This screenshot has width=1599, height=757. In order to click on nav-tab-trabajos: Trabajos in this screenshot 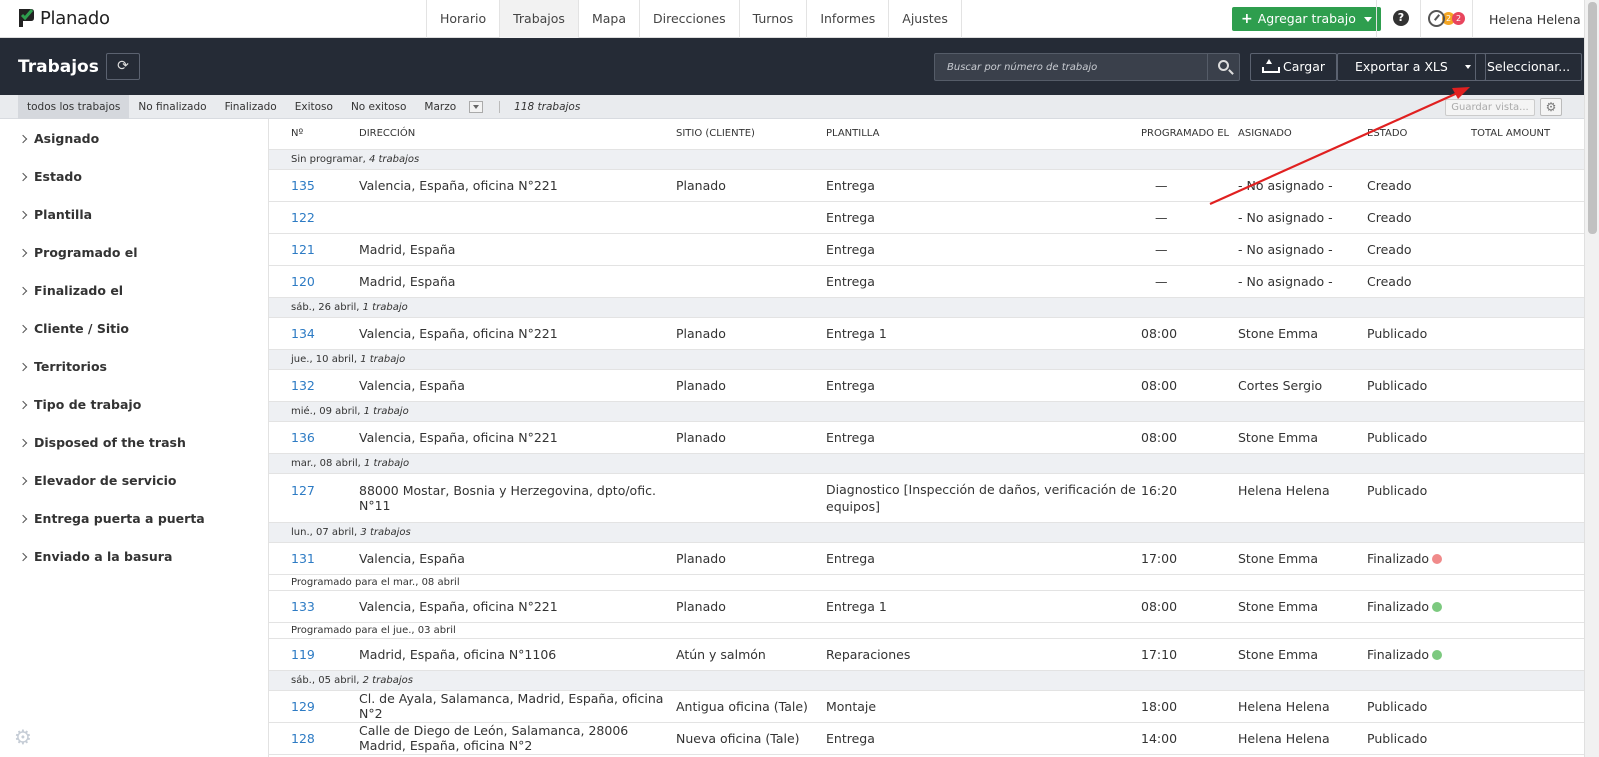, I will do `click(538, 19)`.